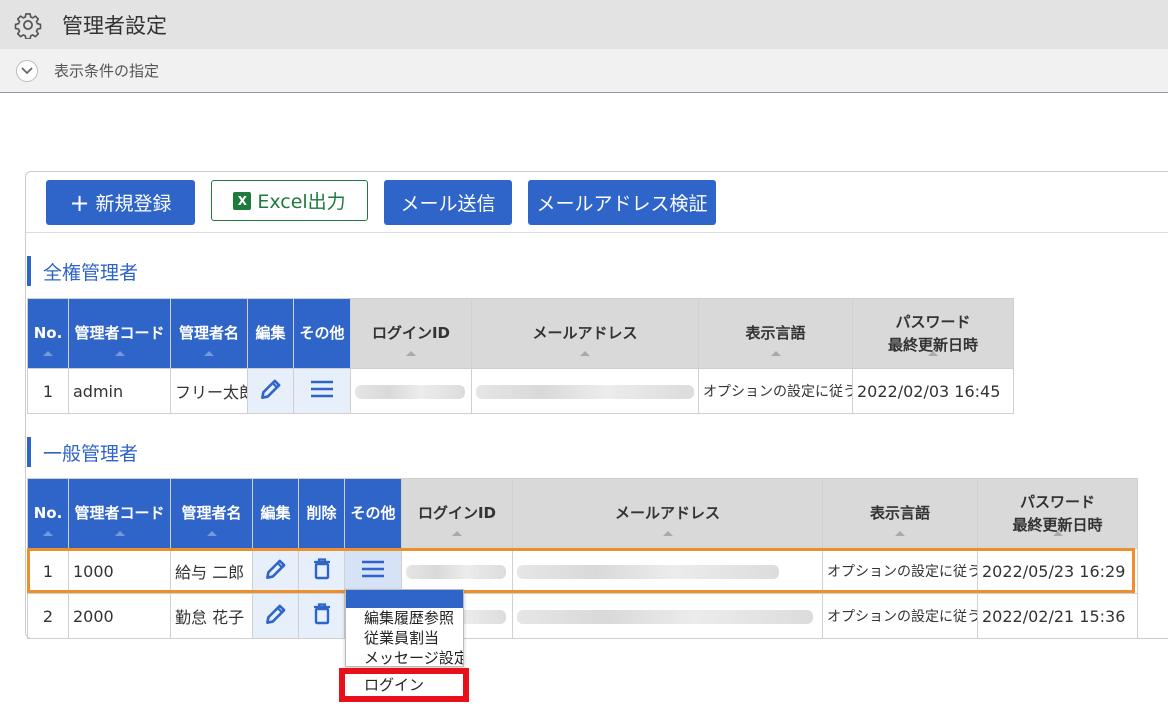 The image size is (1168, 713). I want to click on context-menu-header, so click(404, 599).